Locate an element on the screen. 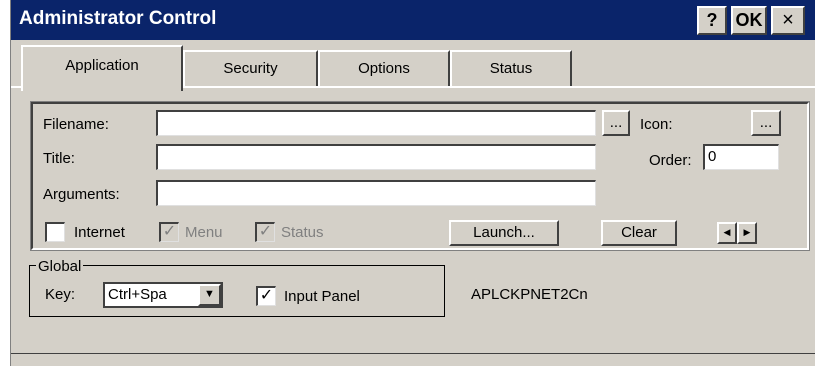 The image size is (815, 366). key-select-value: Ctrl+Spa is located at coordinates (137, 294).